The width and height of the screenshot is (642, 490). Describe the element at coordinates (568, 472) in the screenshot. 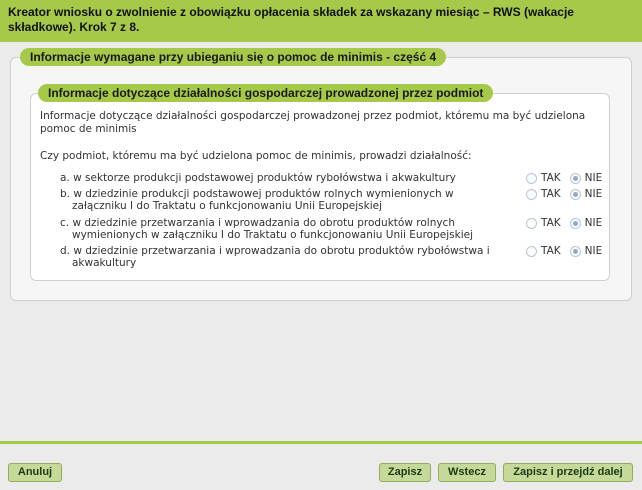

I see `save-and-next-button: Zapisz i przejdź dalej` at that location.